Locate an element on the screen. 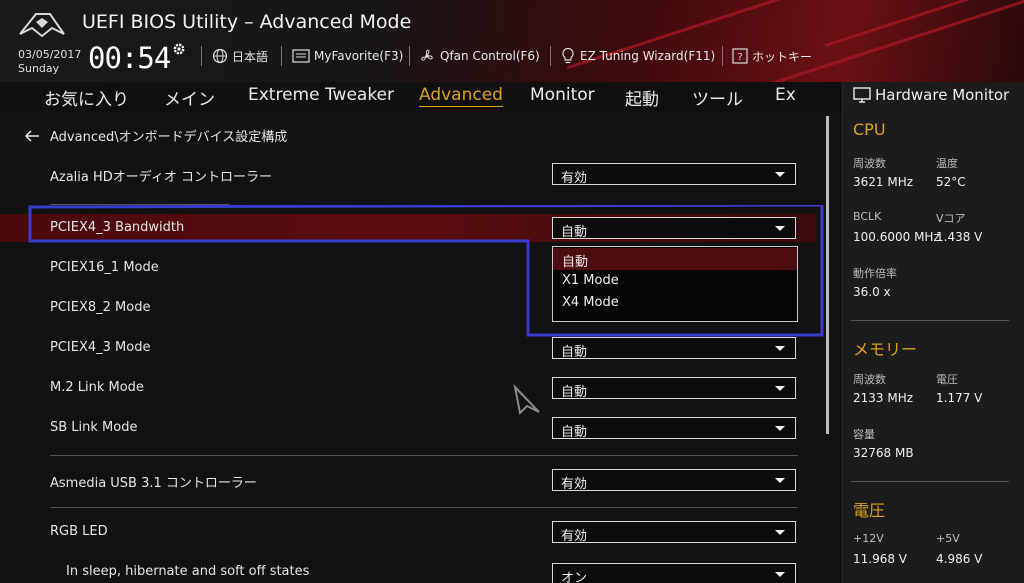 The image size is (1024, 583). sleep-states-select: オン is located at coordinates (674, 573).